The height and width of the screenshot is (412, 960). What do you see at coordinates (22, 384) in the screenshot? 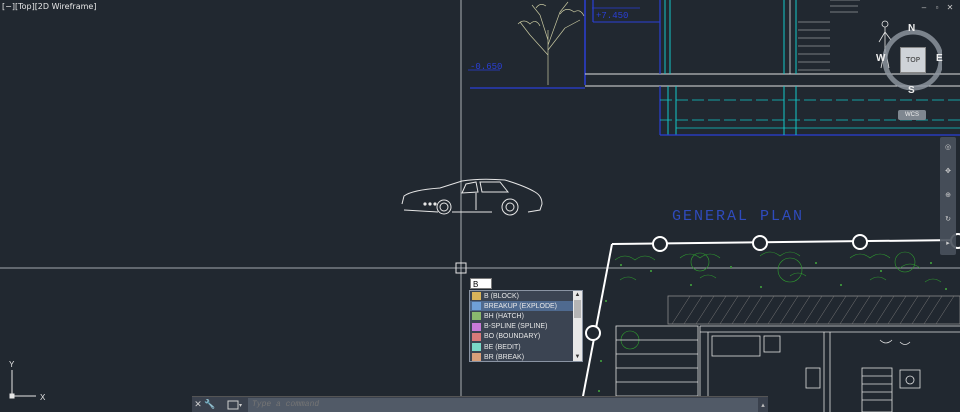
I see `ucs-icon` at bounding box center [22, 384].